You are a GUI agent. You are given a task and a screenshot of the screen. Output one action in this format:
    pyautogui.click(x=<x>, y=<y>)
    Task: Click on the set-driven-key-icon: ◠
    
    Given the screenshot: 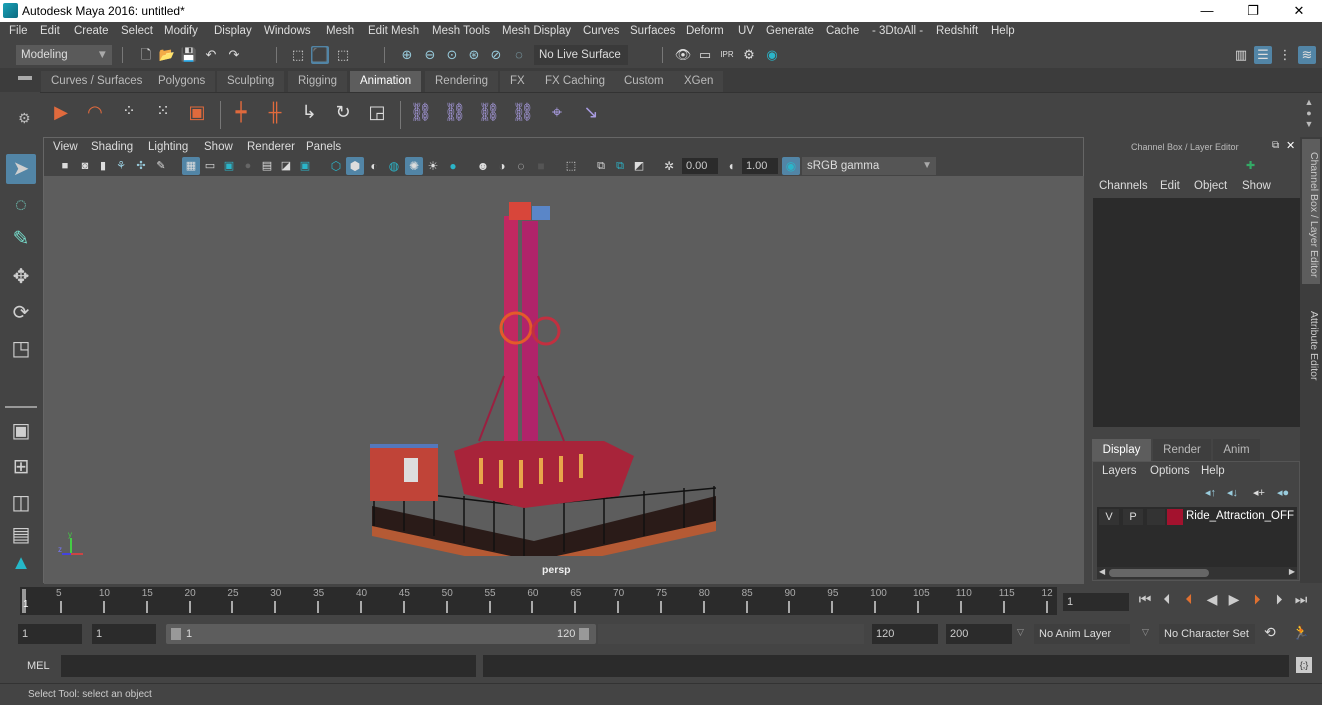 What is the action you would take?
    pyautogui.click(x=95, y=115)
    